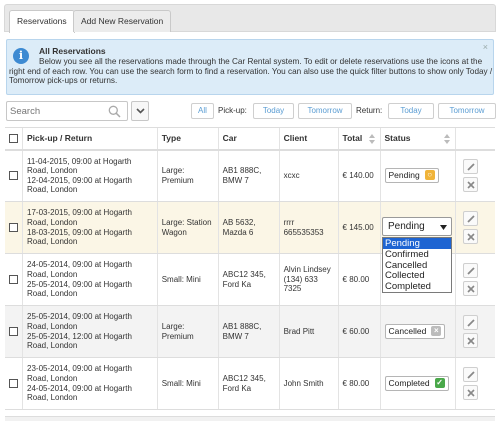 This screenshot has height=421, width=500. I want to click on type-link: Large: Station Wagon, so click(187, 227).